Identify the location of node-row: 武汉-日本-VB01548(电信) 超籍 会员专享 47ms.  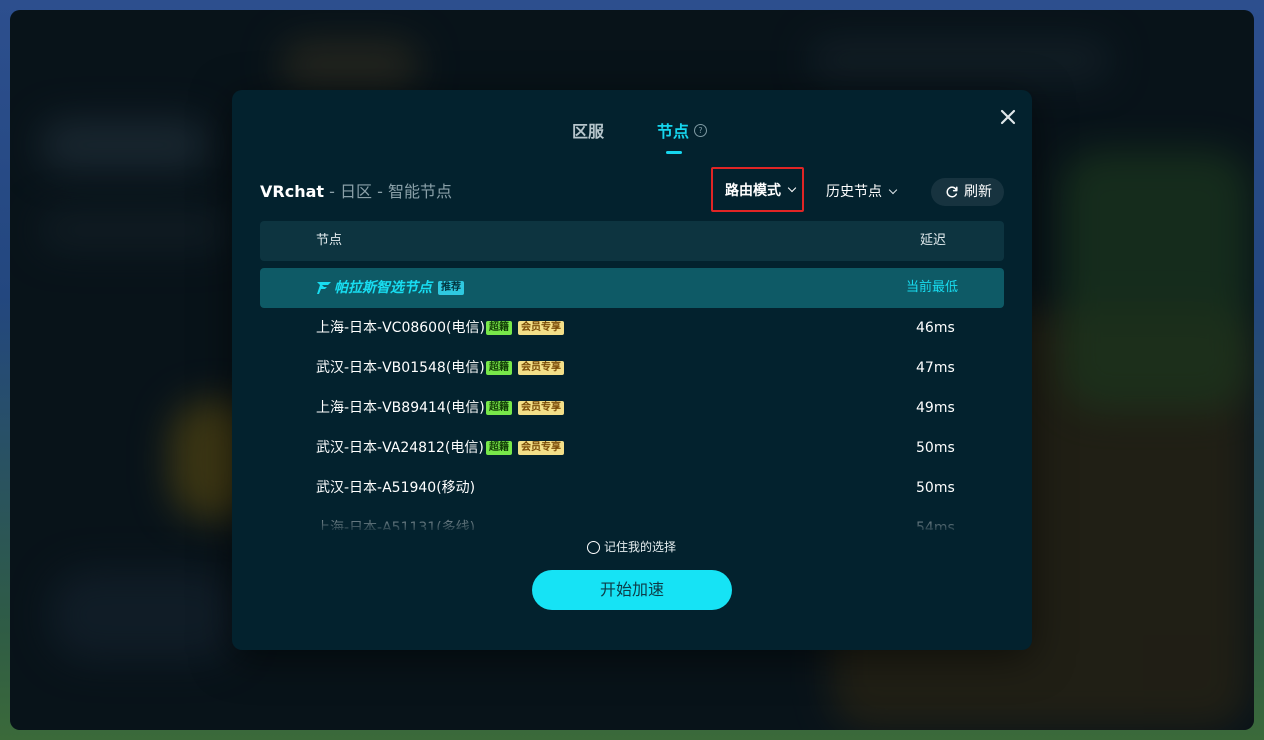
(632, 368).